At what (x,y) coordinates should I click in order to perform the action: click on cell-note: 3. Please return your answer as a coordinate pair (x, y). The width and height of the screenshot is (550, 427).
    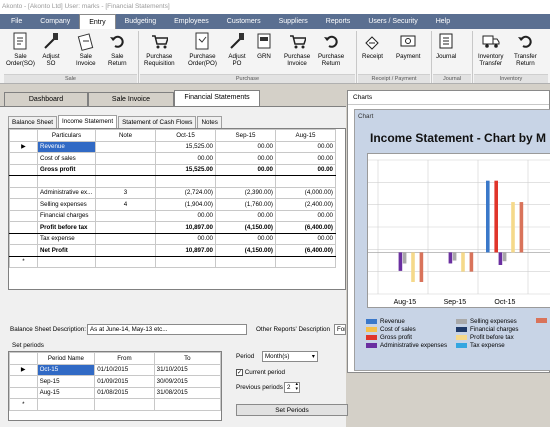
    Looking at the image, I should click on (125, 192).